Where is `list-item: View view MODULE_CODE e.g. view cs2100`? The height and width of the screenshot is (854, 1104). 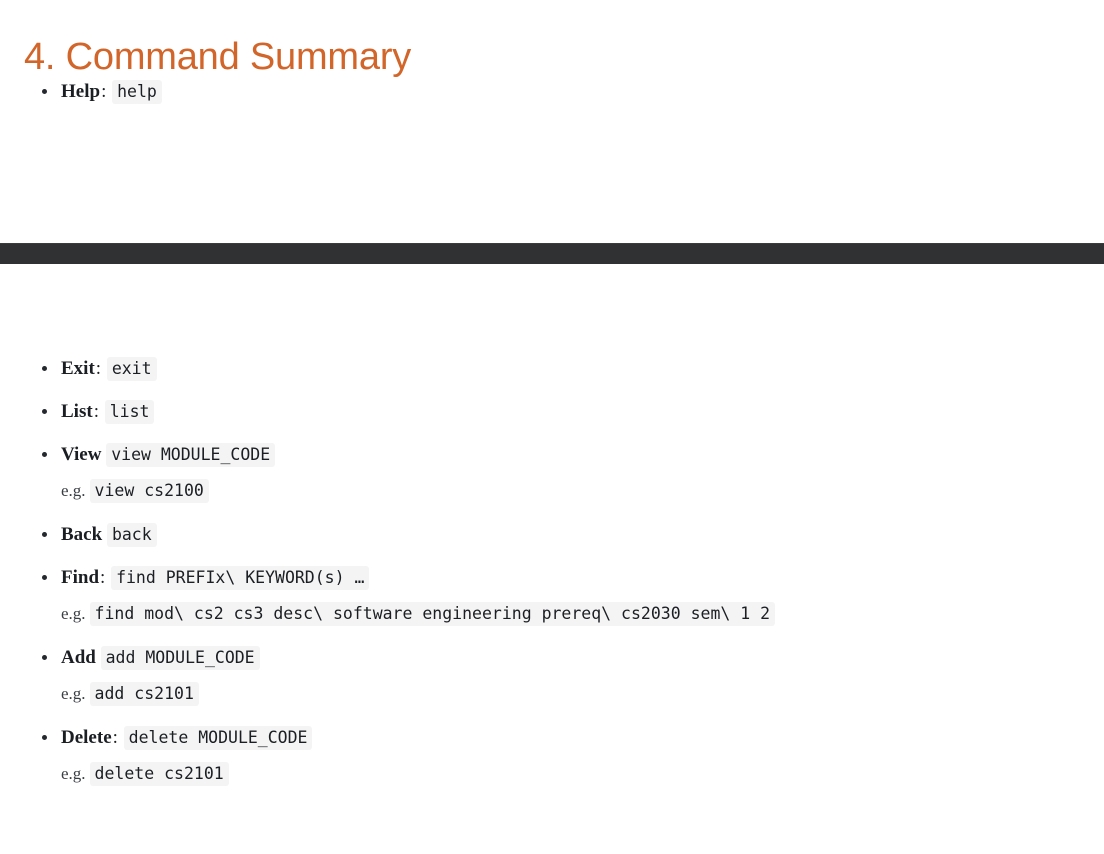
list-item: View view MODULE_CODE e.g. view cs2100 is located at coordinates (552, 473).